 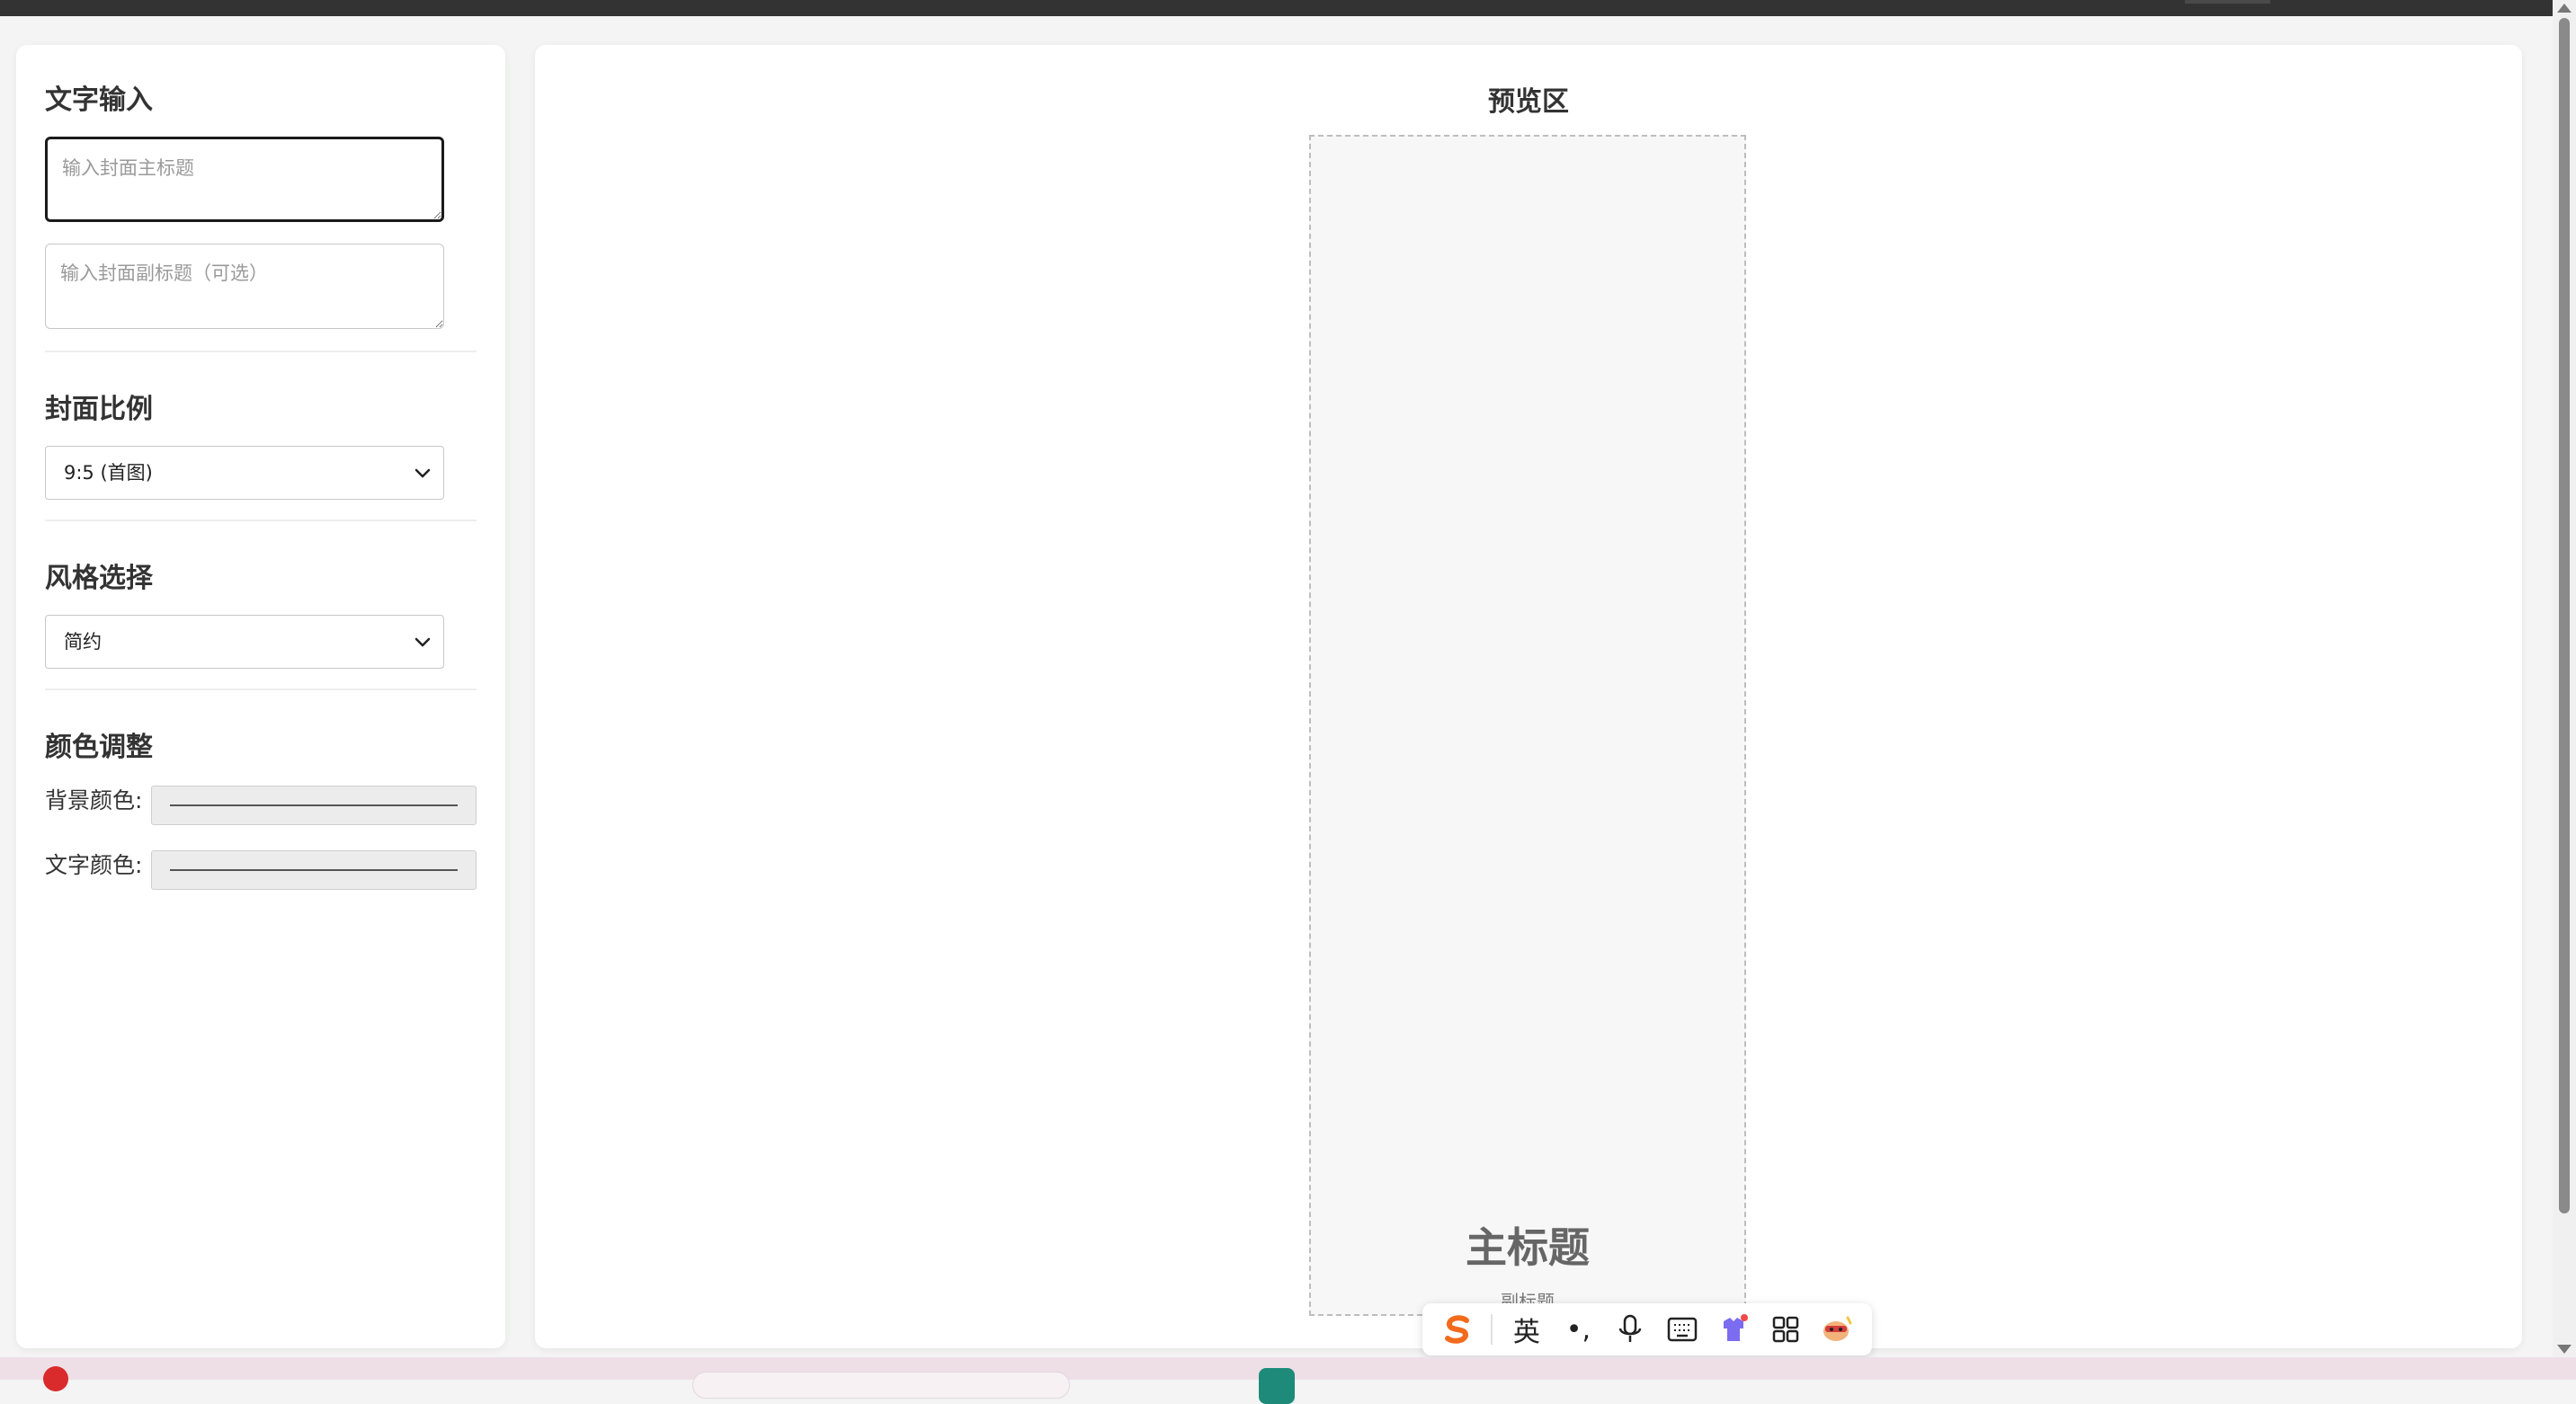 I want to click on bg-color-swatch, so click(x=314, y=805).